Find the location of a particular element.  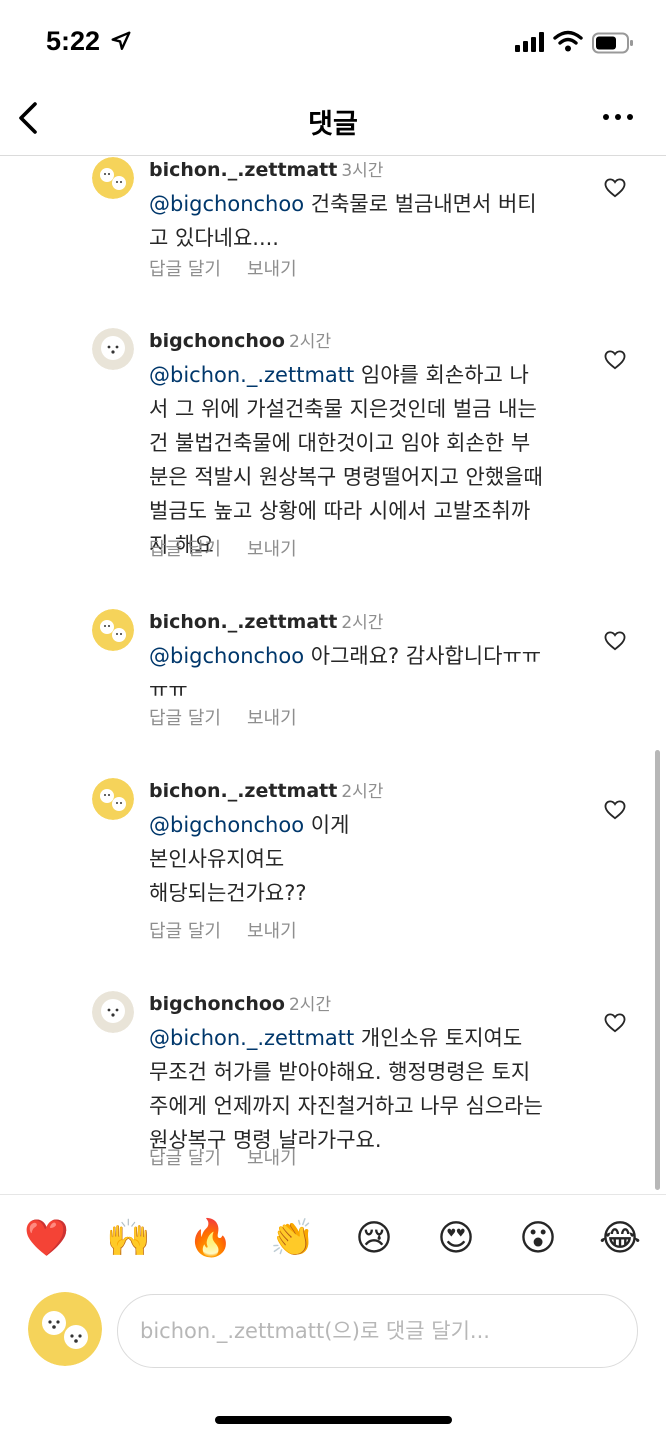

comment-line: 본인사유지여도 is located at coordinates (217, 859).